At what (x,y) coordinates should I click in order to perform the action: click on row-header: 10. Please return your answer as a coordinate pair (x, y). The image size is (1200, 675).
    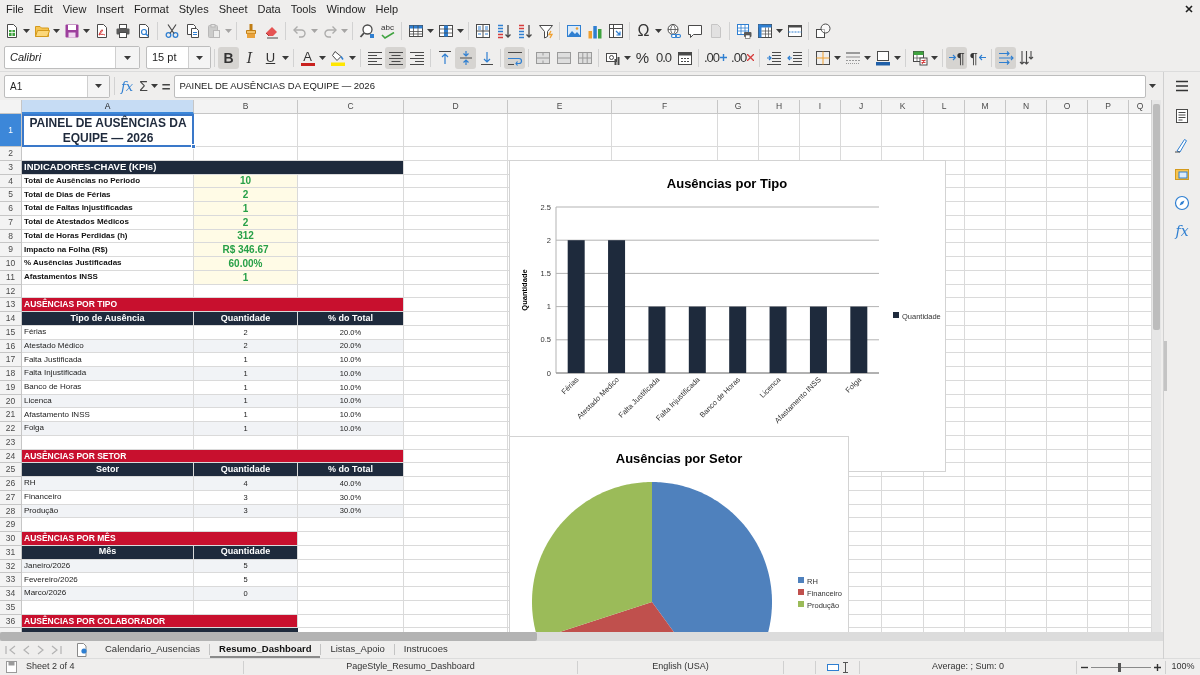
    Looking at the image, I should click on (11, 264).